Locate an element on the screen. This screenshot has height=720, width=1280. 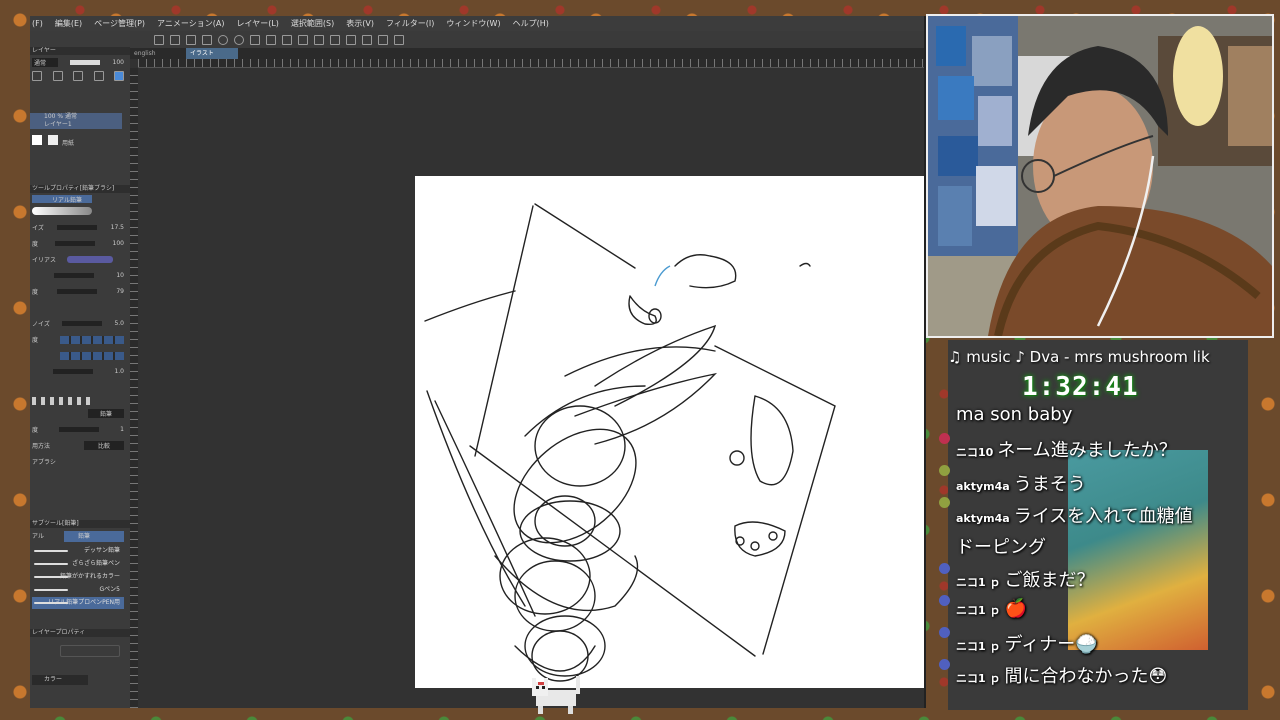
prop-row-pencil: 鉛筆 is located at coordinates (78, 413).